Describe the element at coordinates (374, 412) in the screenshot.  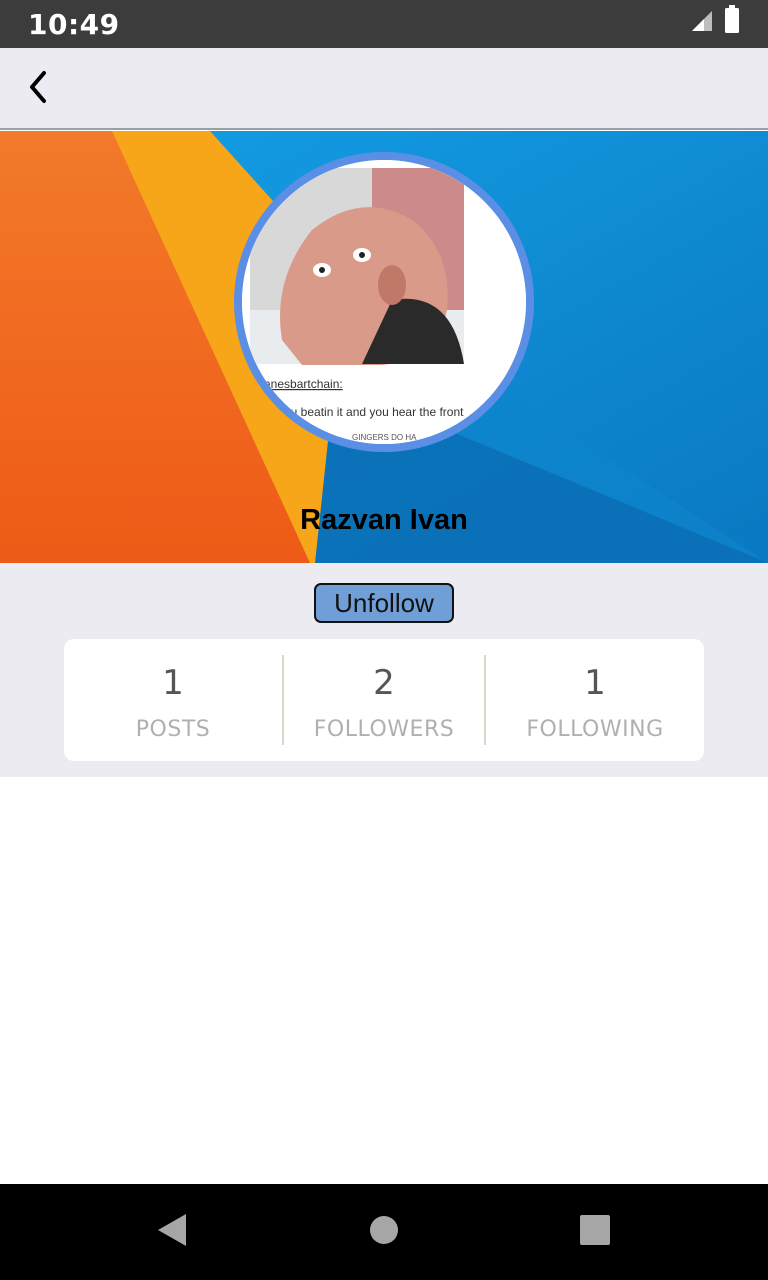
I see `avatar-caption-text: ou beatin it and you hear the front` at that location.